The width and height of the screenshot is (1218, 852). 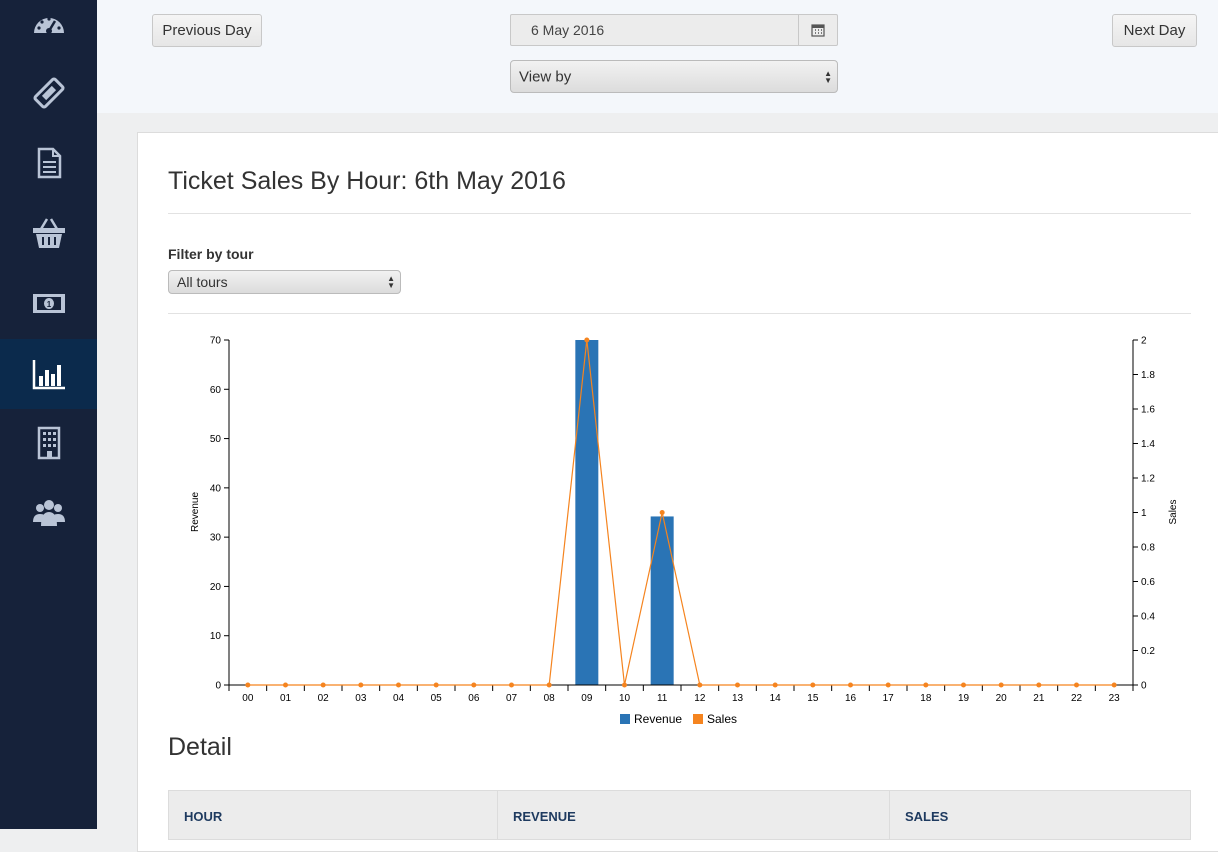 What do you see at coordinates (587, 698) in the screenshot?
I see `x-tick-label: 09` at bounding box center [587, 698].